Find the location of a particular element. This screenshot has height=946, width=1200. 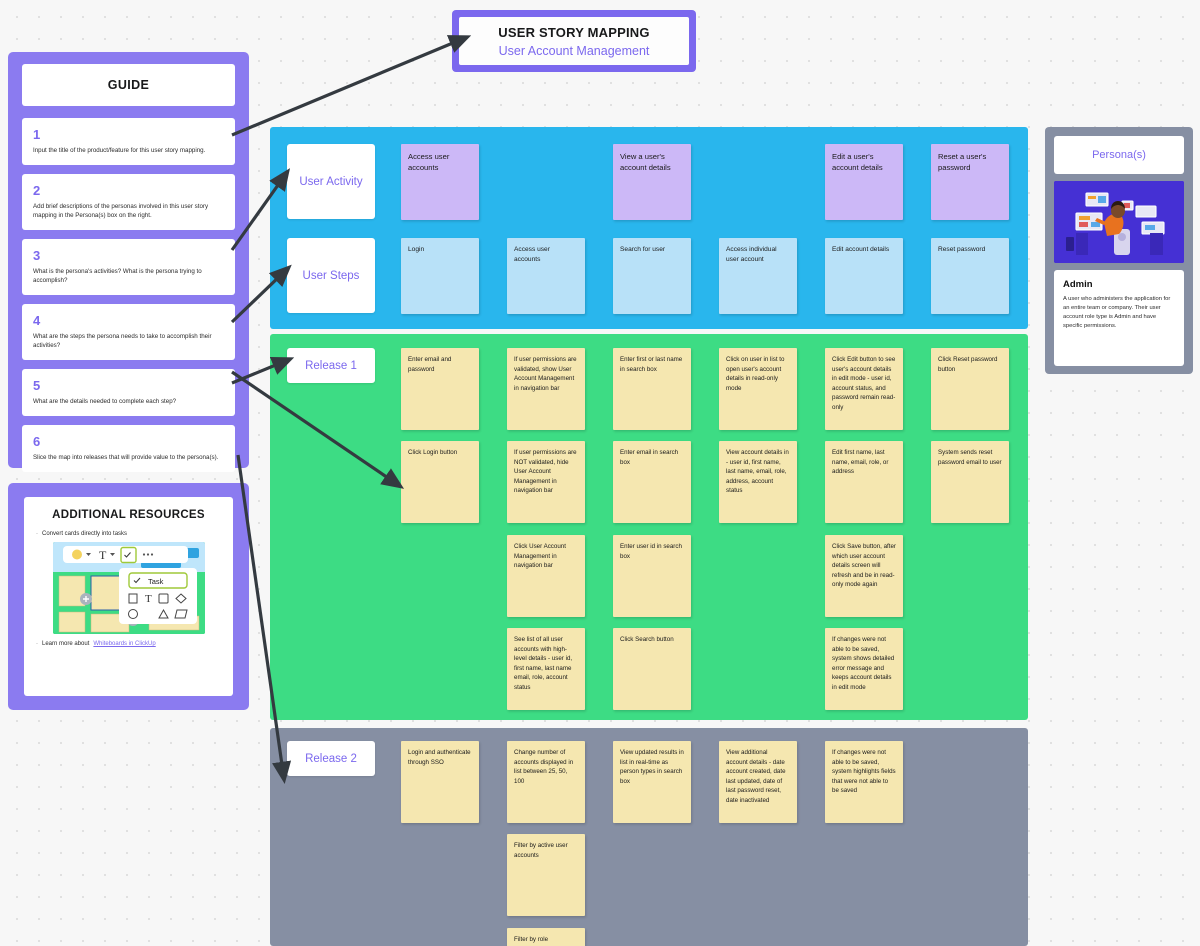

resources-figure-image: T Task T is located at coordinates (128, 588).